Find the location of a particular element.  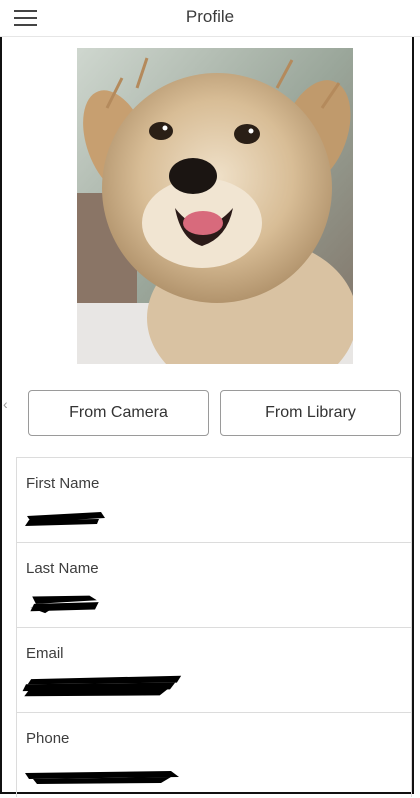

page-title: Profile is located at coordinates (210, 16).